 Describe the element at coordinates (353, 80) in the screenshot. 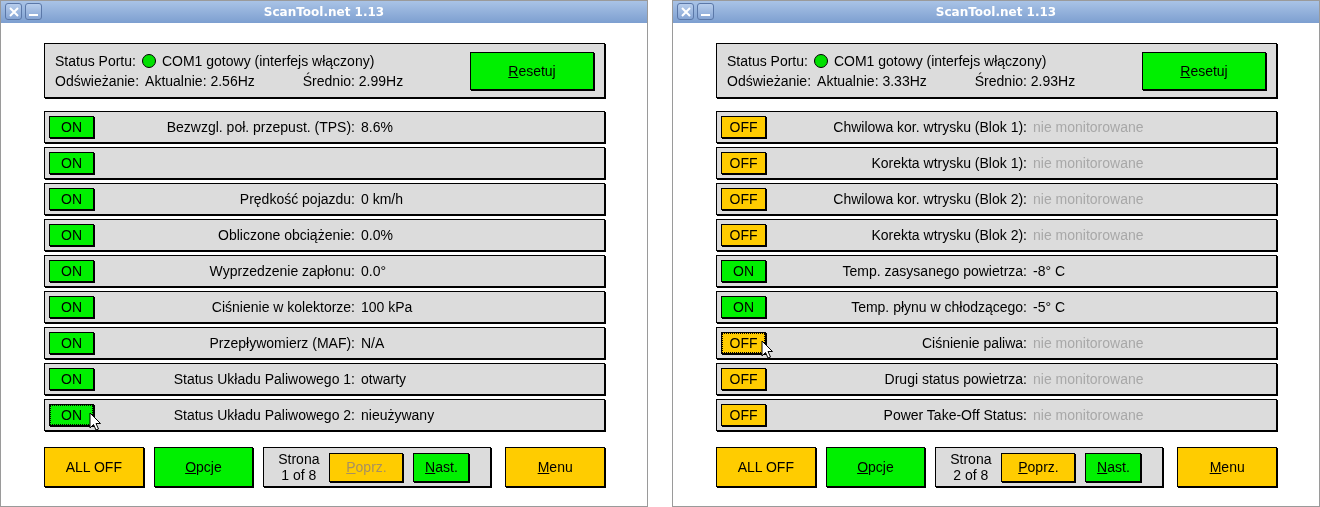

I see `average-rate: Średnio: 2.99Hz` at that location.